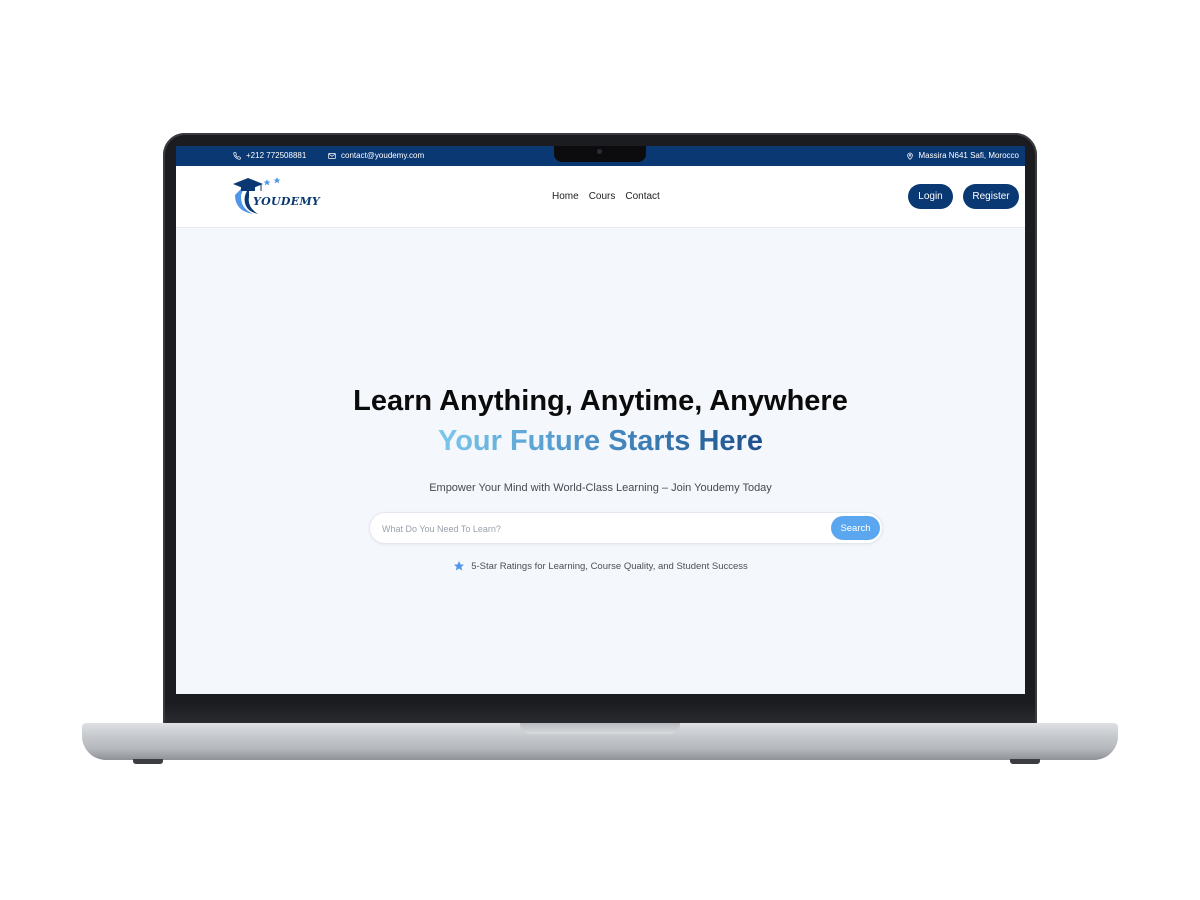 This screenshot has width=1200, height=900. Describe the element at coordinates (642, 196) in the screenshot. I see `nav-link-contact: Contact` at that location.